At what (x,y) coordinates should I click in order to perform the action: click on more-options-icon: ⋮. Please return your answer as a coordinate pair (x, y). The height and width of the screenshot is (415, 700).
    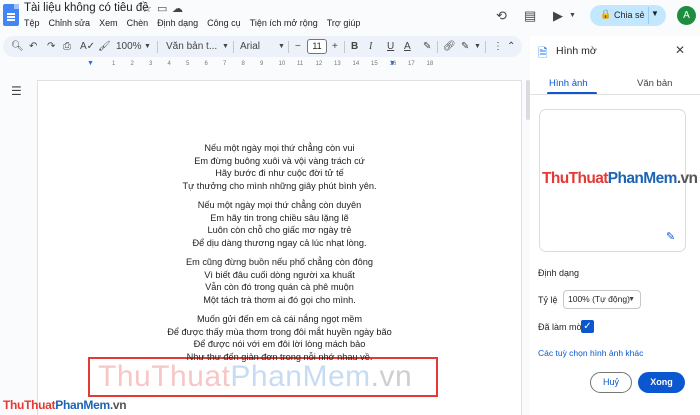
    Looking at the image, I should click on (498, 46).